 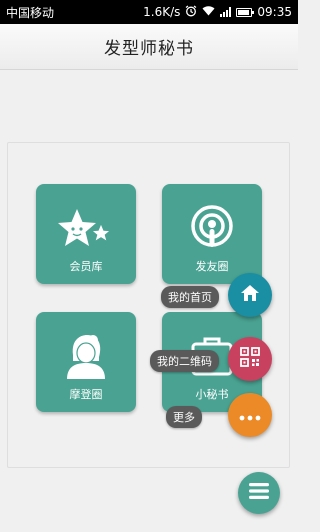 What do you see at coordinates (184, 361) in the screenshot?
I see `my-qr-code-label: 我的二维码` at bounding box center [184, 361].